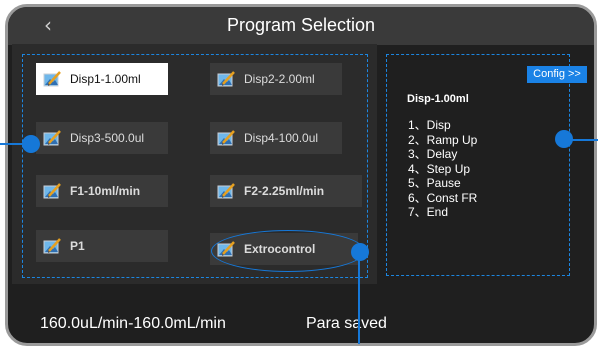 The height and width of the screenshot is (346, 598). I want to click on callout-dot-right, so click(564, 139).